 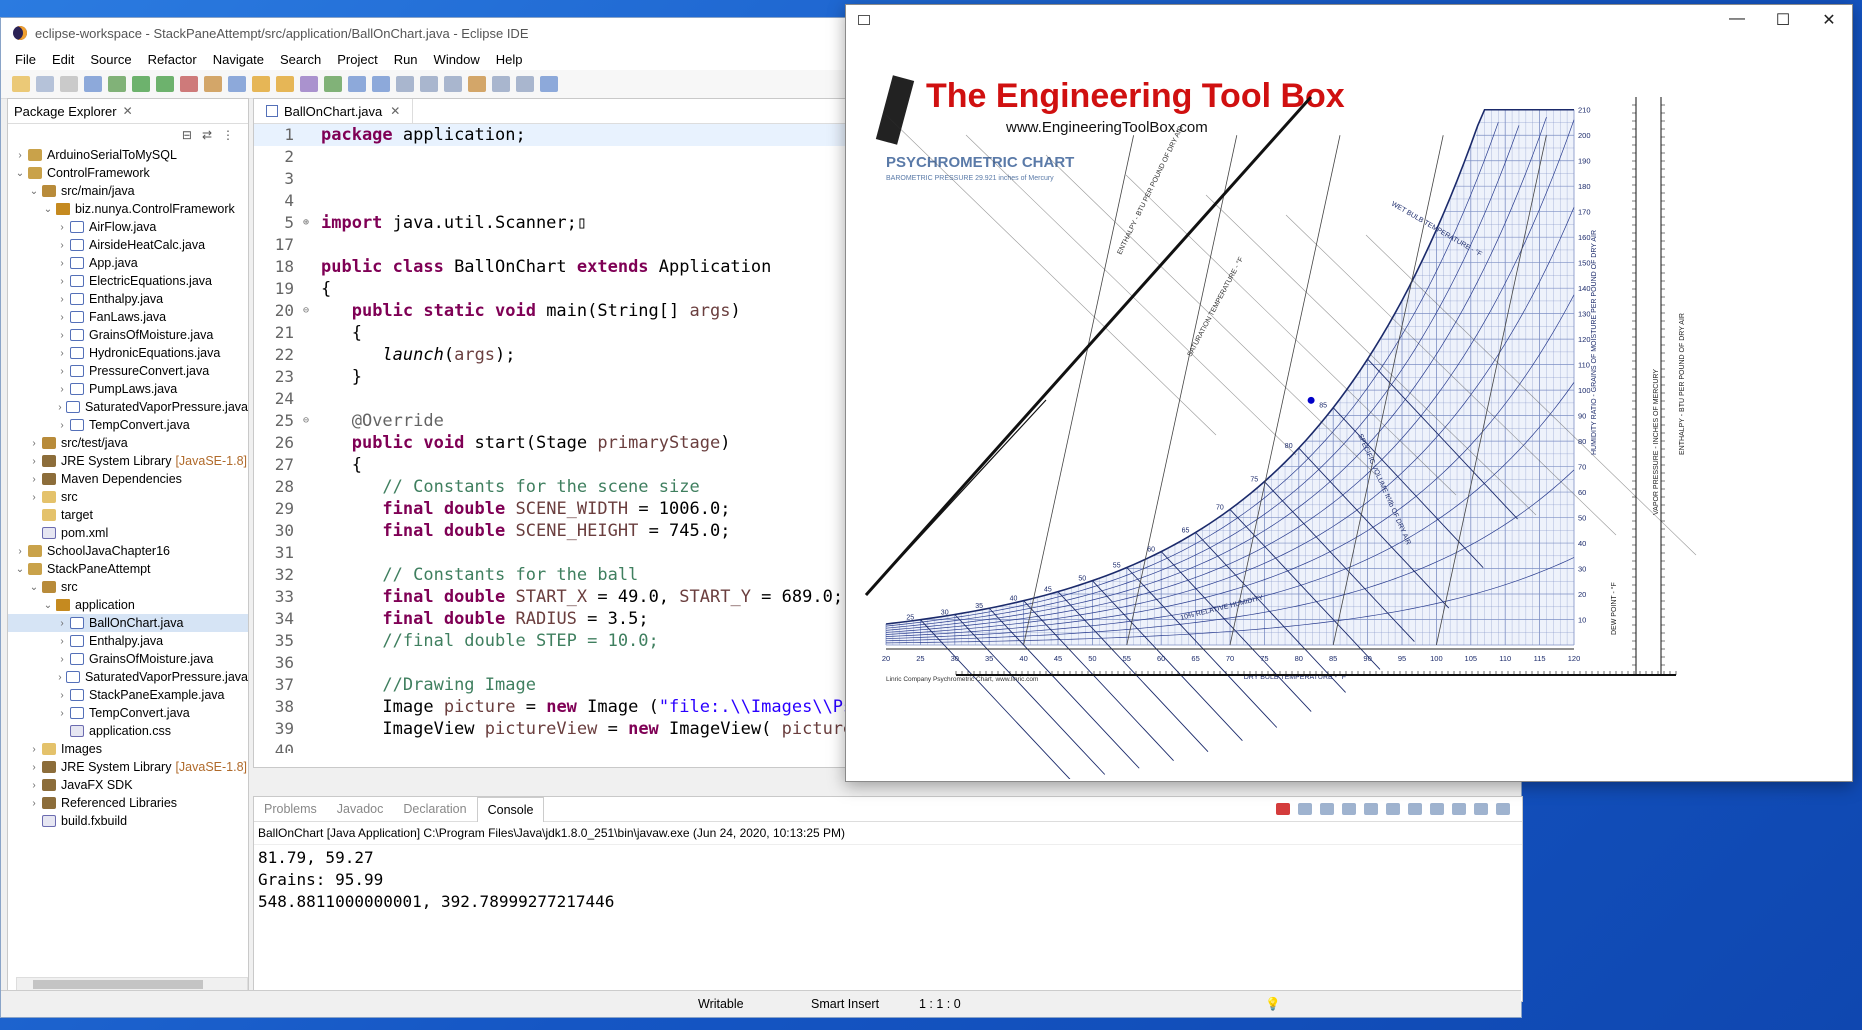 What do you see at coordinates (381, 84) in the screenshot?
I see `next-annotation-icon` at bounding box center [381, 84].